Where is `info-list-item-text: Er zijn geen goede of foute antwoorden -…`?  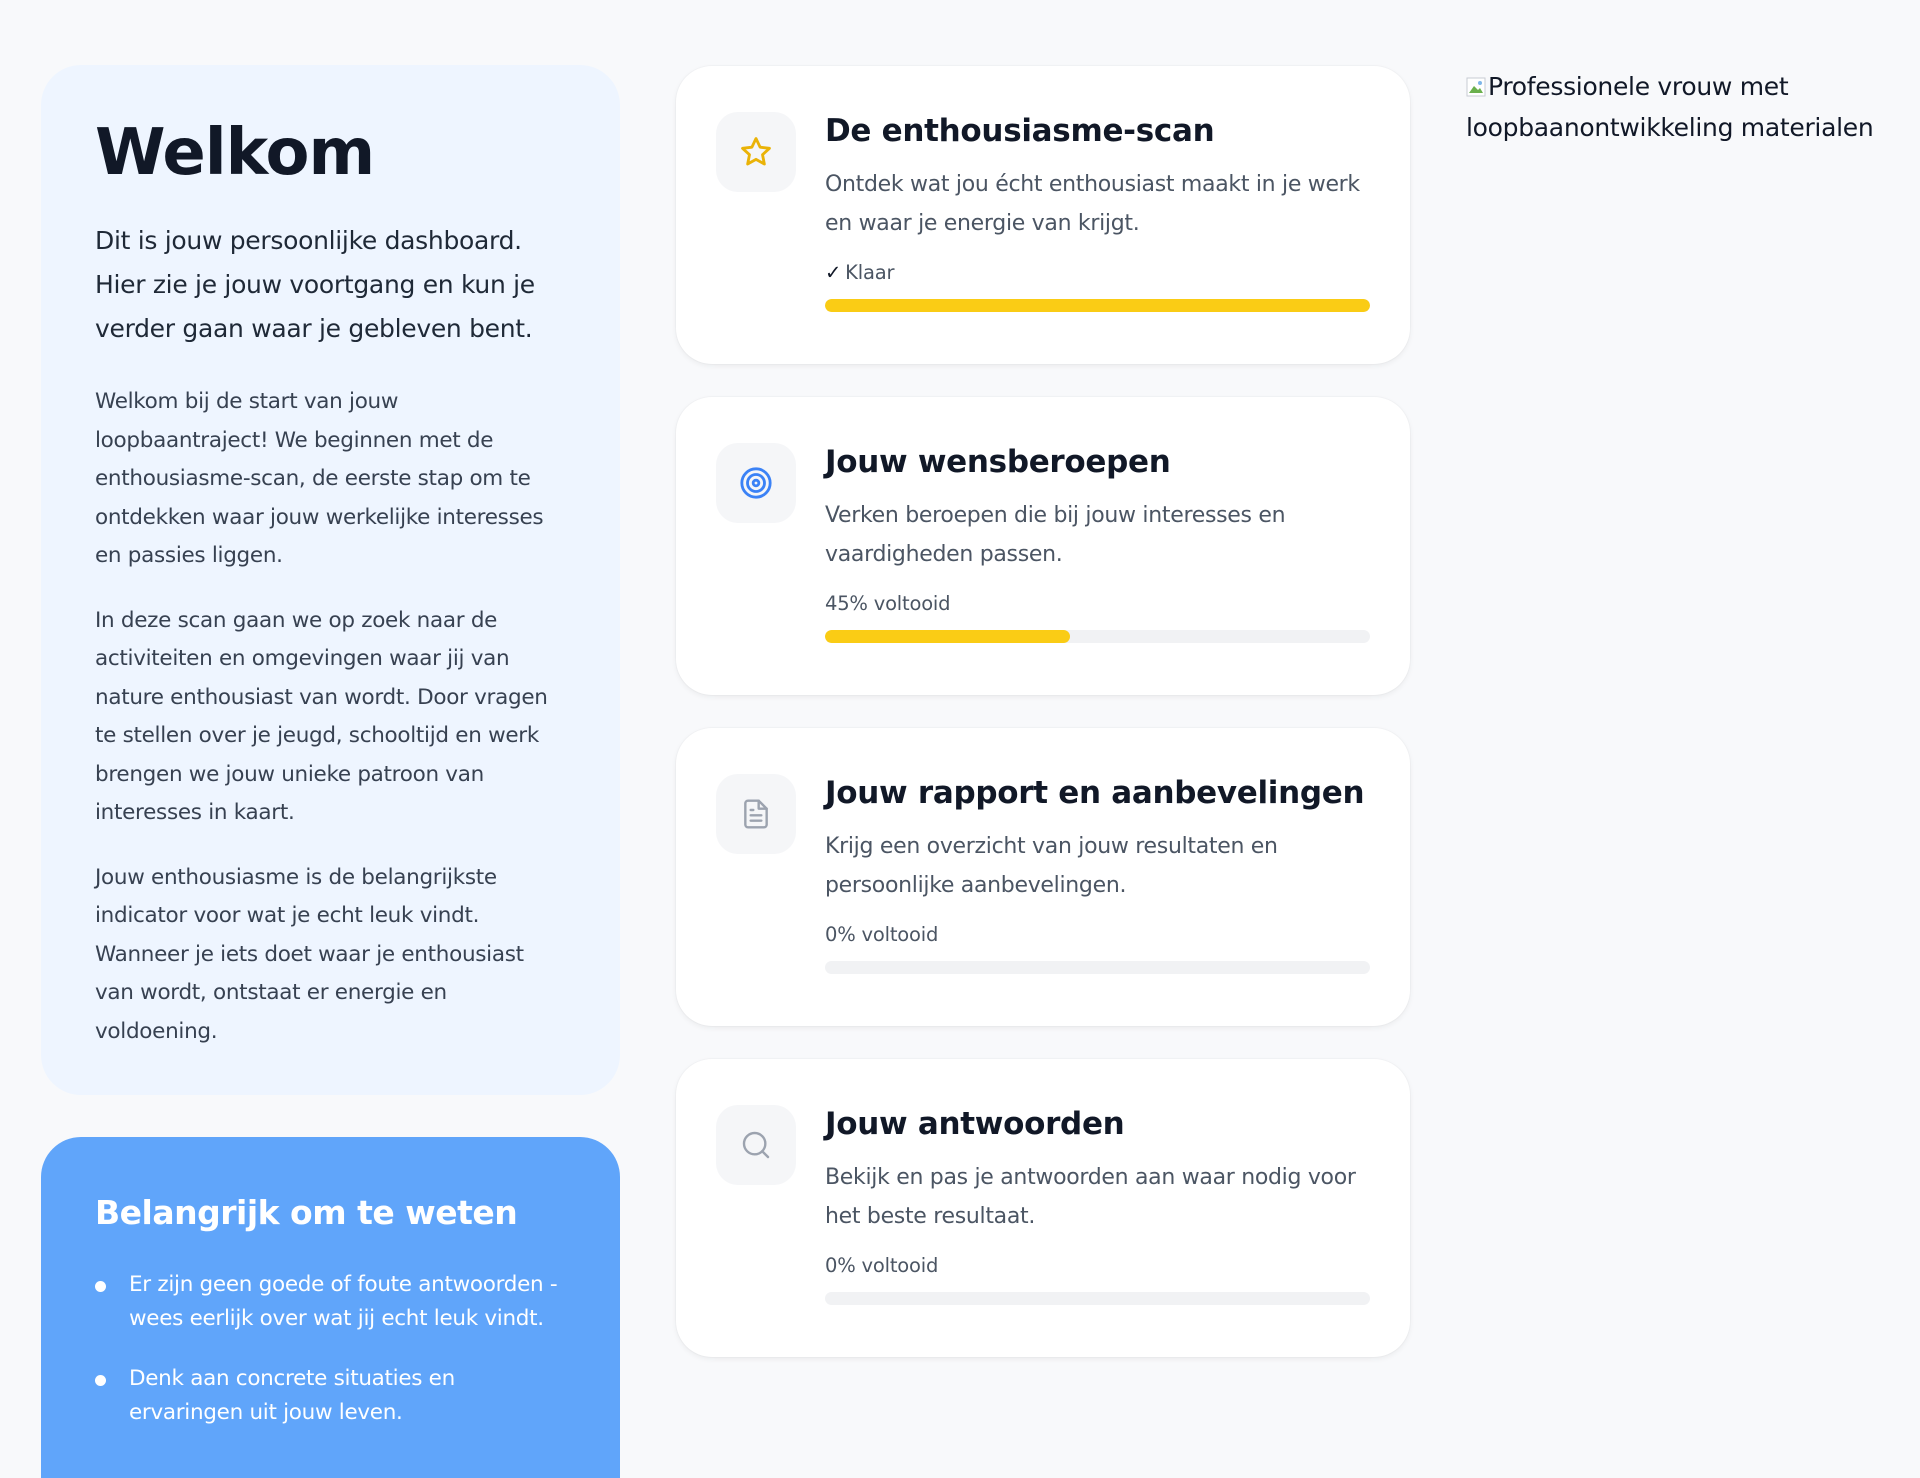
info-list-item-text: Er zijn geen goede of foute antwoorden -… is located at coordinates (343, 1301).